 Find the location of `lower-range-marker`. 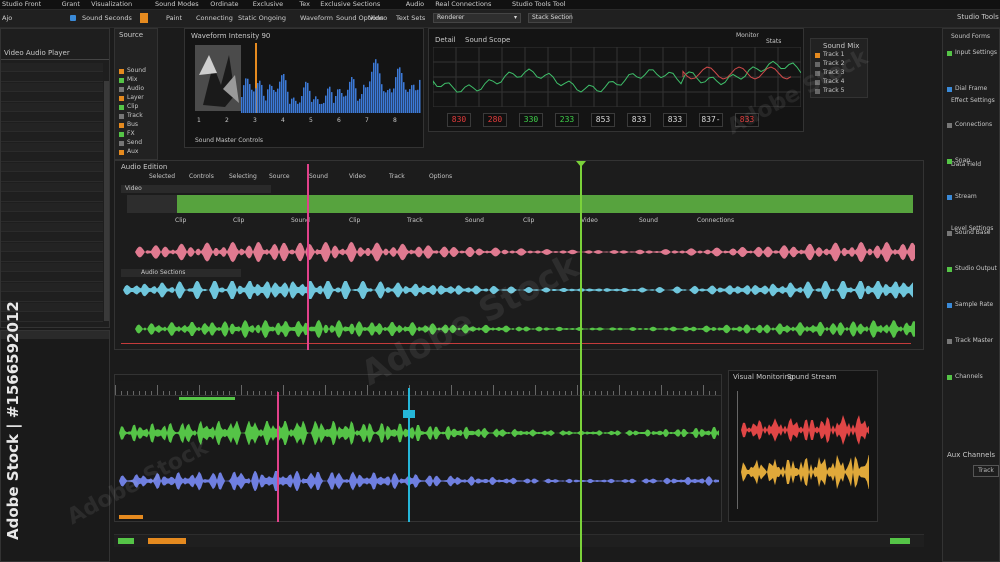

lower-range-marker is located at coordinates (131, 517).